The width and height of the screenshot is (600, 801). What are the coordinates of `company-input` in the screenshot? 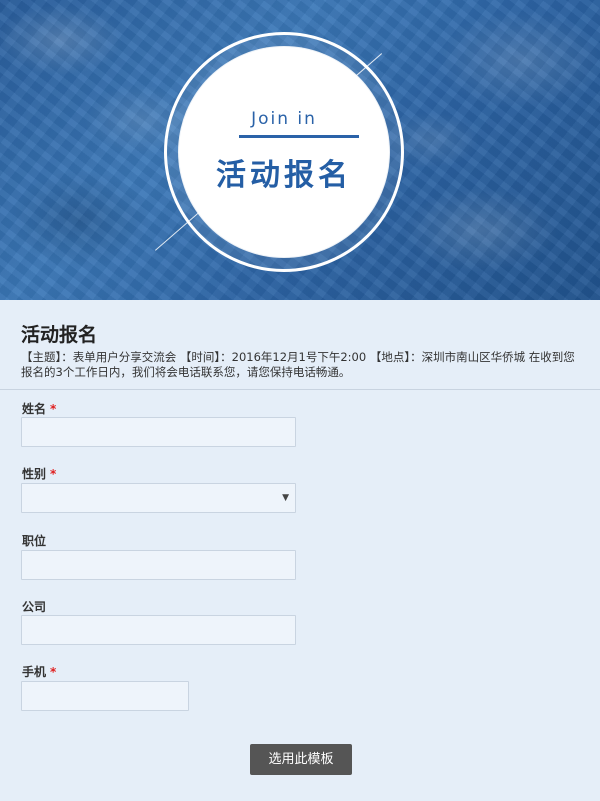 It's located at (158, 630).